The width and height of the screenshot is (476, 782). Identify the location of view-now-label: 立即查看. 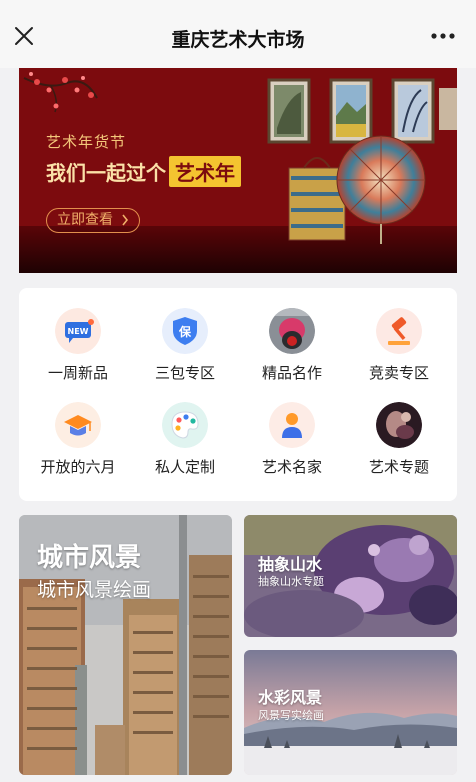
(85, 220).